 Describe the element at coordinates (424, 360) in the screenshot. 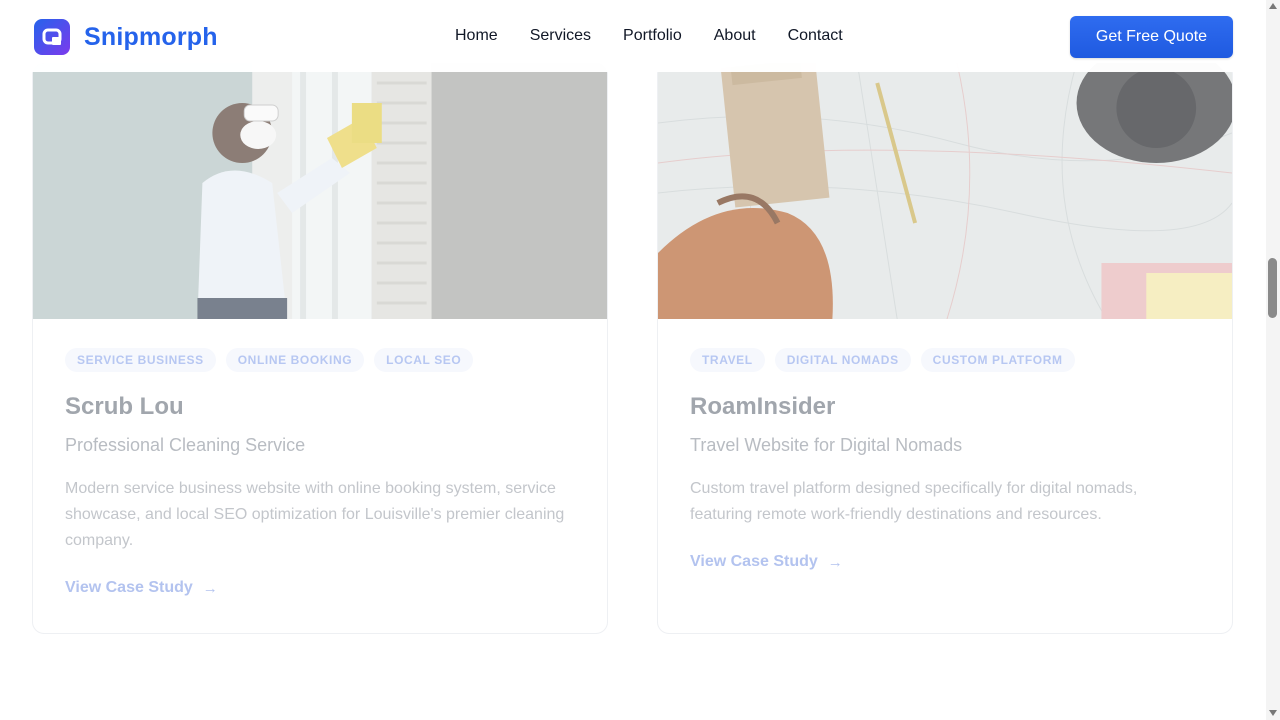

I see `tag: LOCAL SEO` at that location.